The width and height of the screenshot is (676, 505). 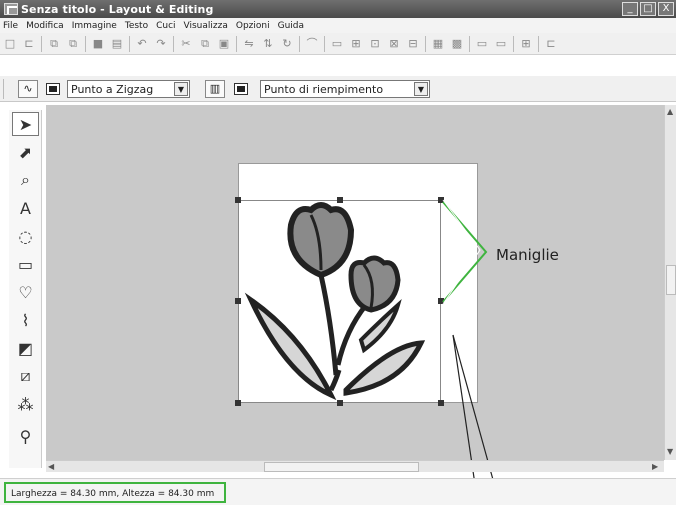 I want to click on shape-lasso-icon: ◌, so click(x=25, y=236).